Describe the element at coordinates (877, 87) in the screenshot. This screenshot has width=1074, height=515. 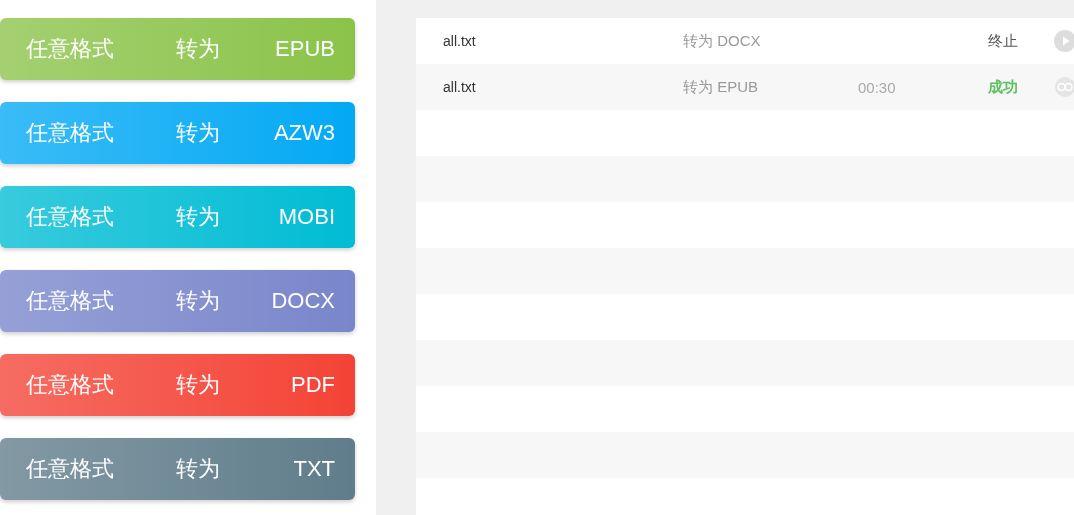
I see `elapsed-time: 00:30` at that location.